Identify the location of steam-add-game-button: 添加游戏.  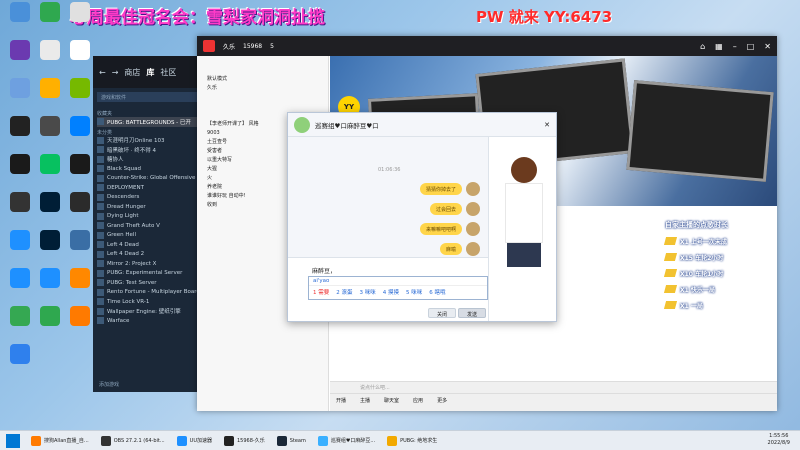
(109, 384).